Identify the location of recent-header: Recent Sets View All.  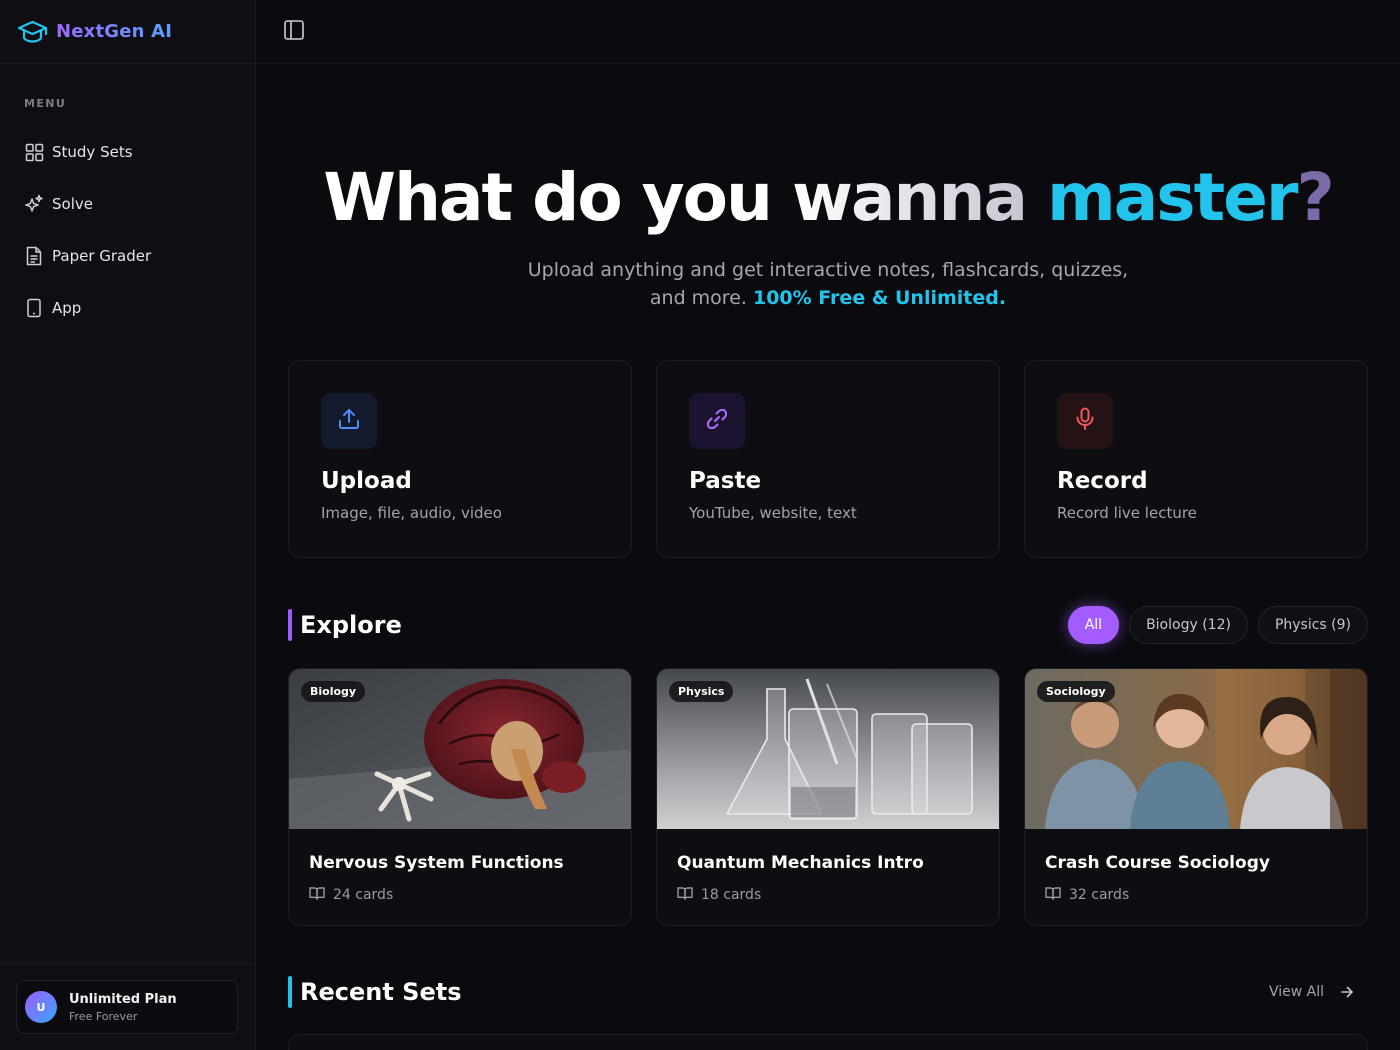
(828, 992).